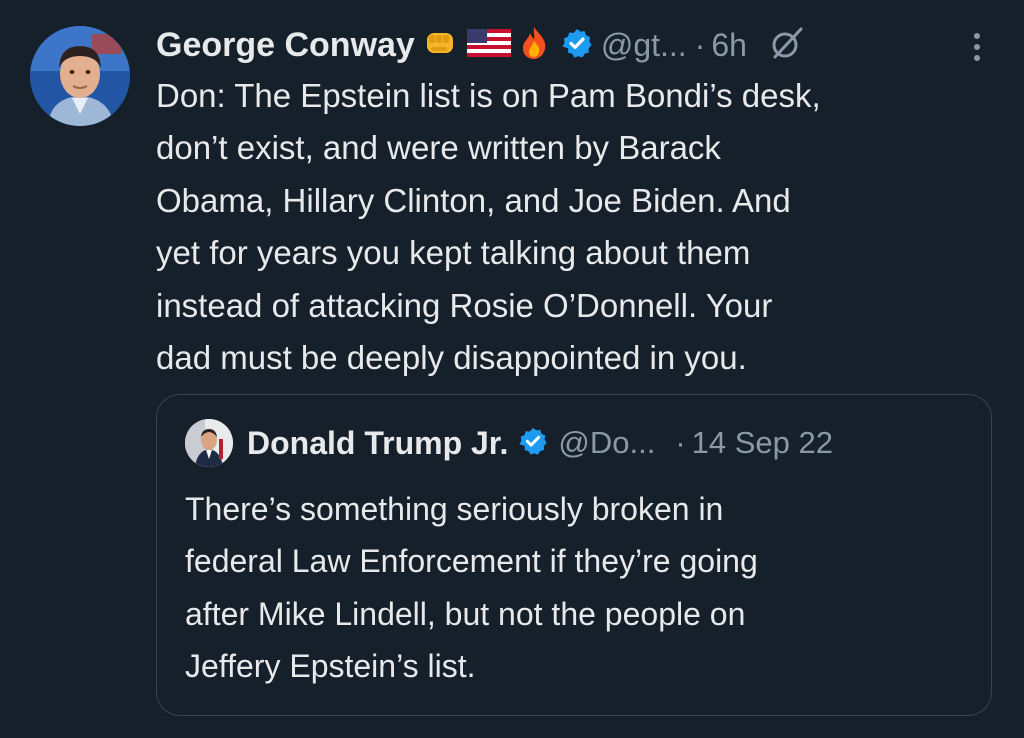 The height and width of the screenshot is (738, 1024). I want to click on quote-verified-badge-icon, so click(533, 443).